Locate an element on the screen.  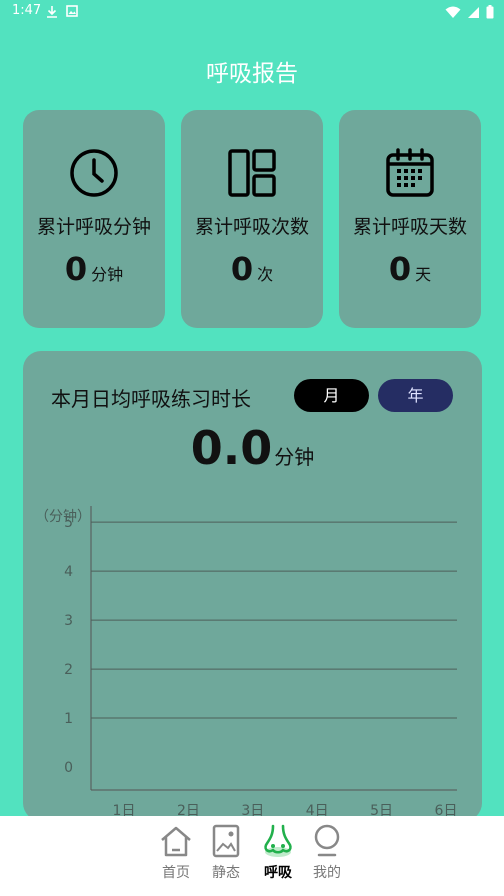
picture-icon is located at coordinates (226, 841).